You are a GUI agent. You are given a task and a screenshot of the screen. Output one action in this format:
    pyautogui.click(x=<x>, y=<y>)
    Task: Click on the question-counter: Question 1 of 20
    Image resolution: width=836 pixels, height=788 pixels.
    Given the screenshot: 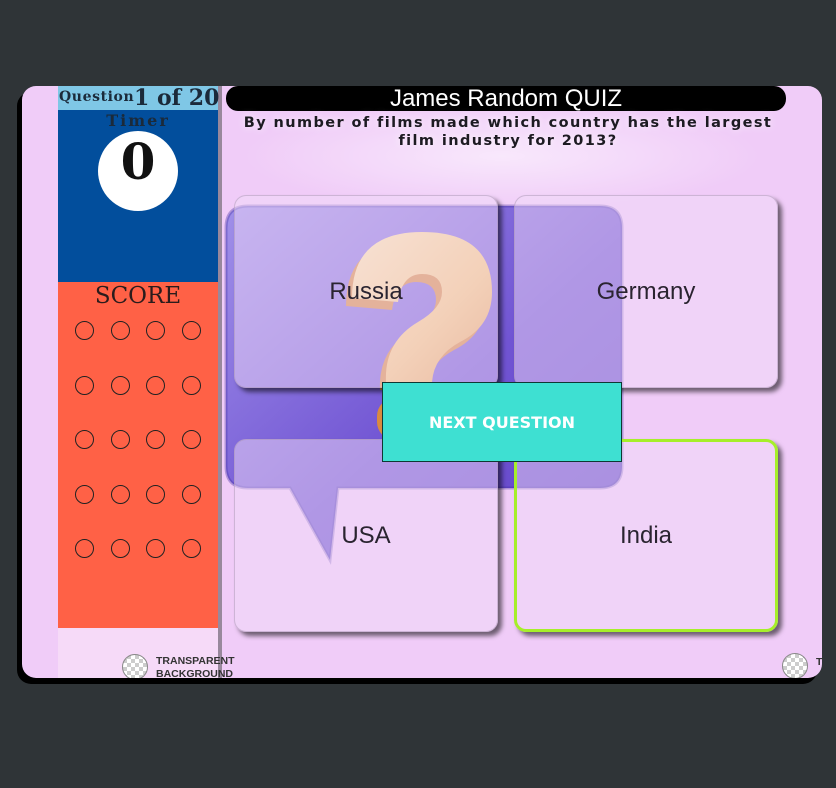 What is the action you would take?
    pyautogui.click(x=139, y=98)
    